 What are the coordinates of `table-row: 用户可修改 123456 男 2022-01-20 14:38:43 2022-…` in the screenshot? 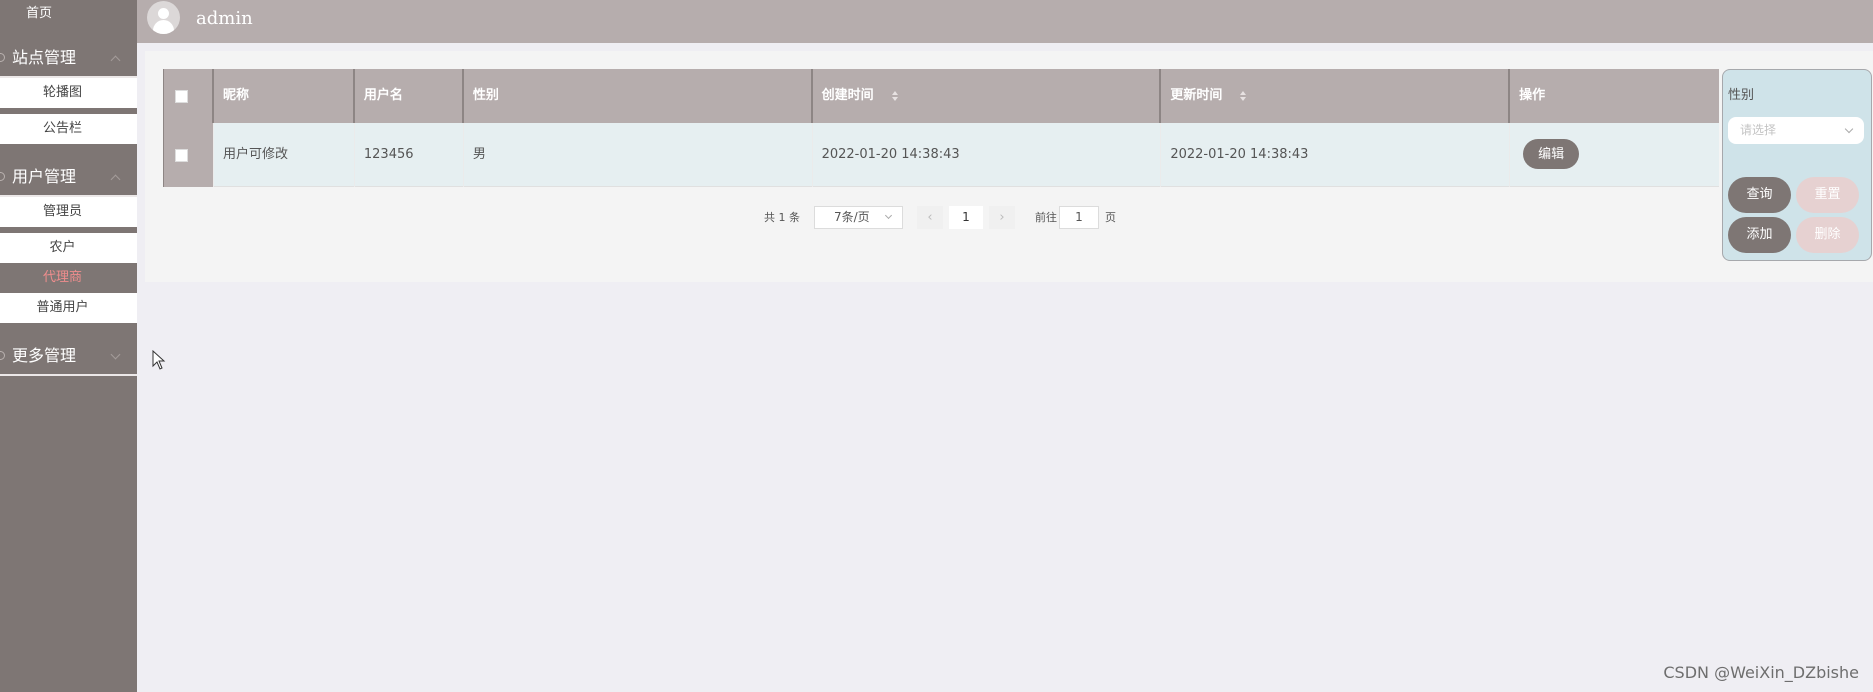 It's located at (941, 155).